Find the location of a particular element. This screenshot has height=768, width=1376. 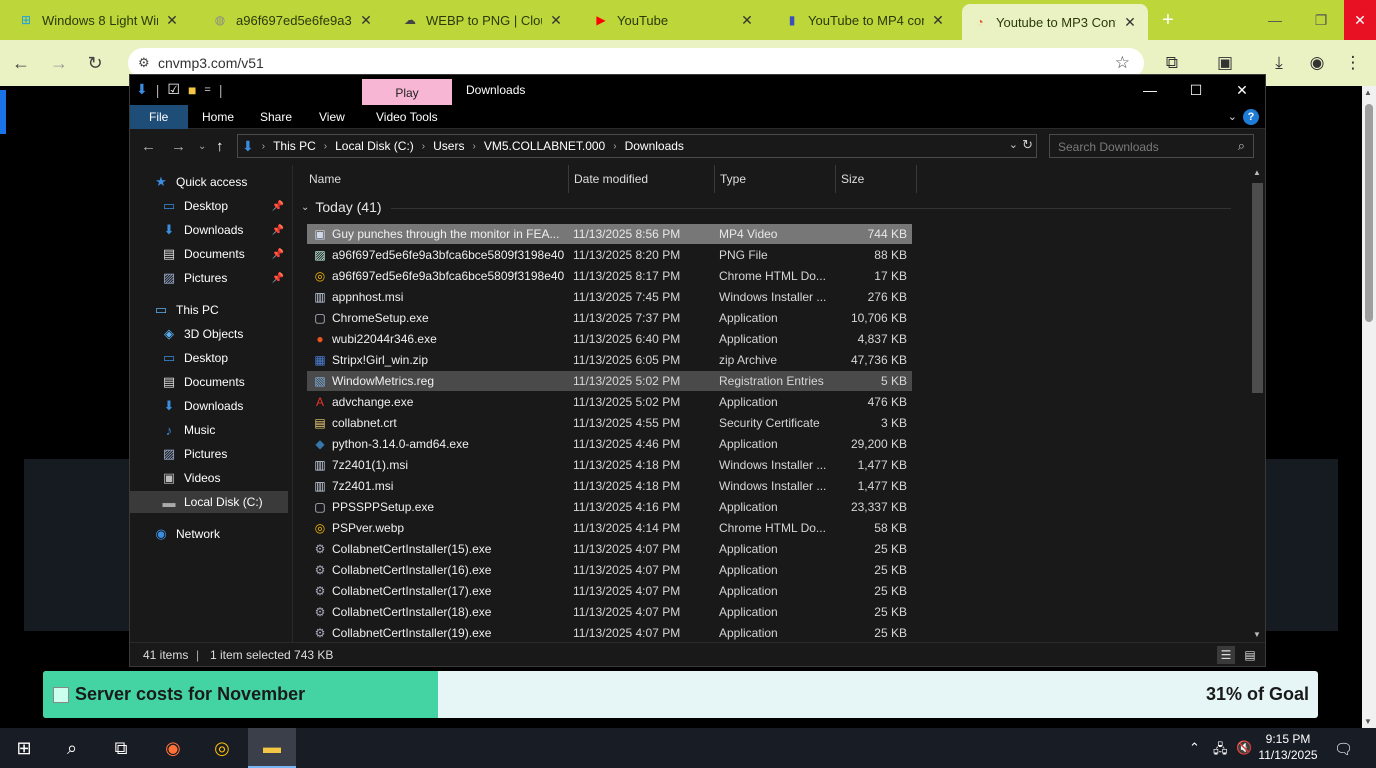

ribbon-tab-view: View is located at coordinates (332, 117).